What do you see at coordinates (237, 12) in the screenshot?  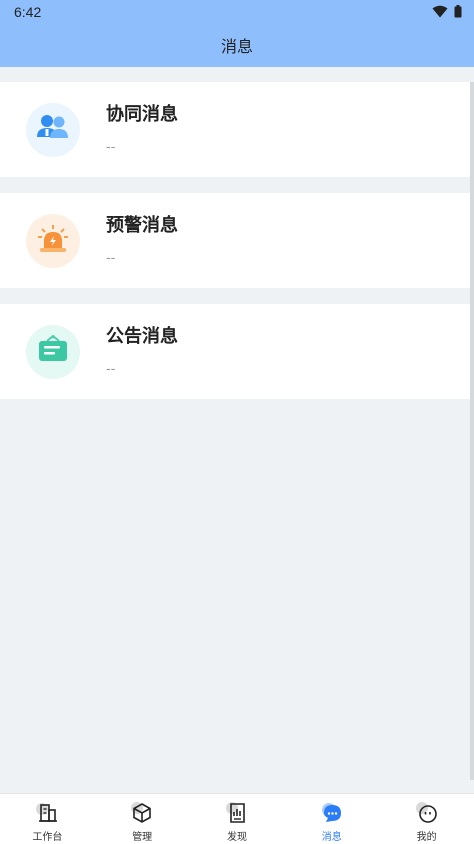 I see `status-bar: 6:42` at bounding box center [237, 12].